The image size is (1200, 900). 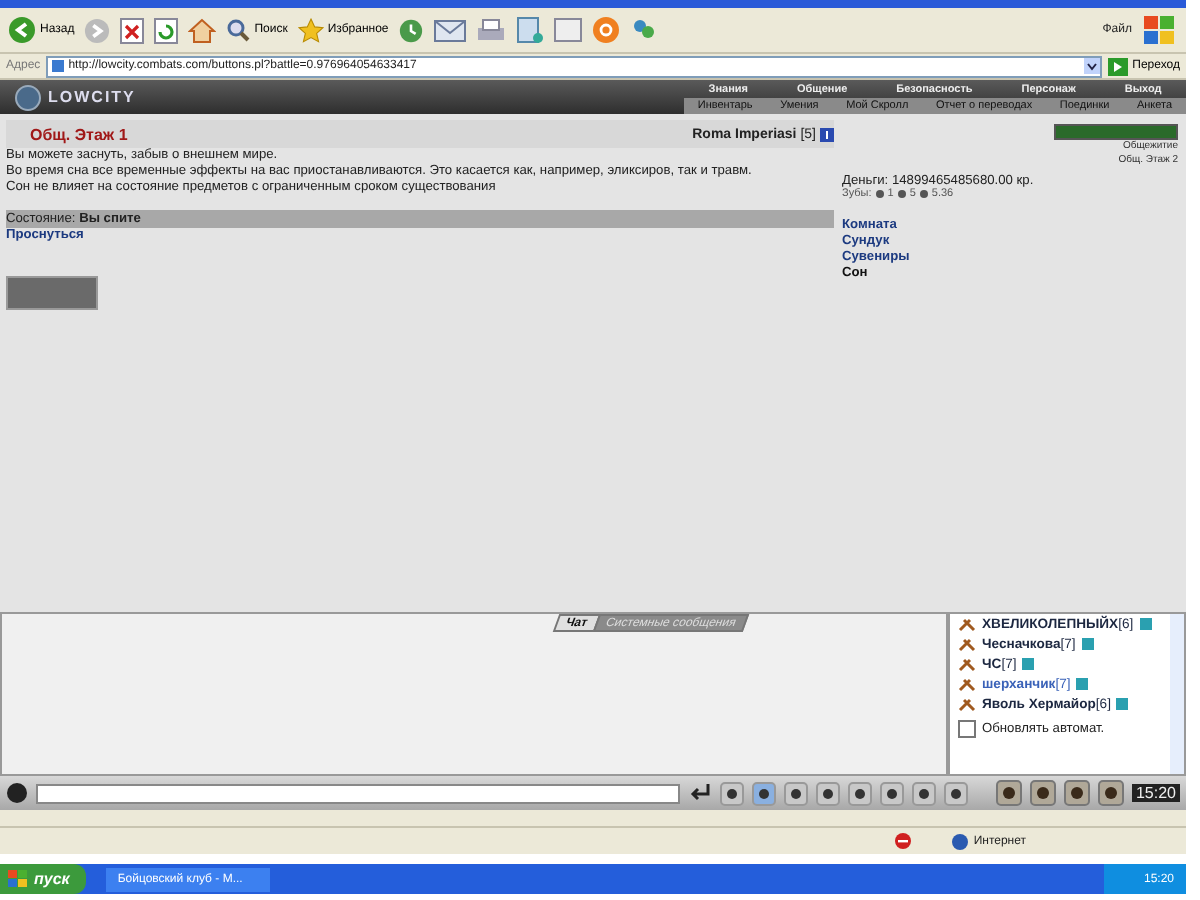 What do you see at coordinates (166, 30) in the screenshot?
I see `refresh-icon` at bounding box center [166, 30].